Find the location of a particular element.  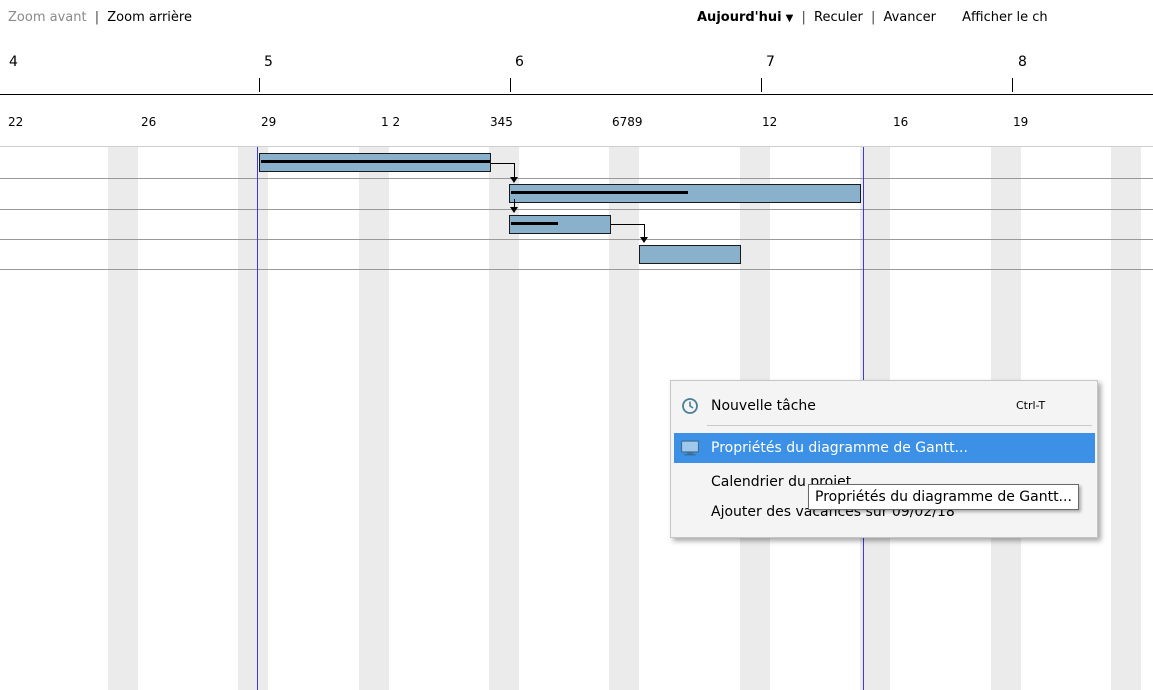

zoom-out-link: Zoom arrière is located at coordinates (149, 17).